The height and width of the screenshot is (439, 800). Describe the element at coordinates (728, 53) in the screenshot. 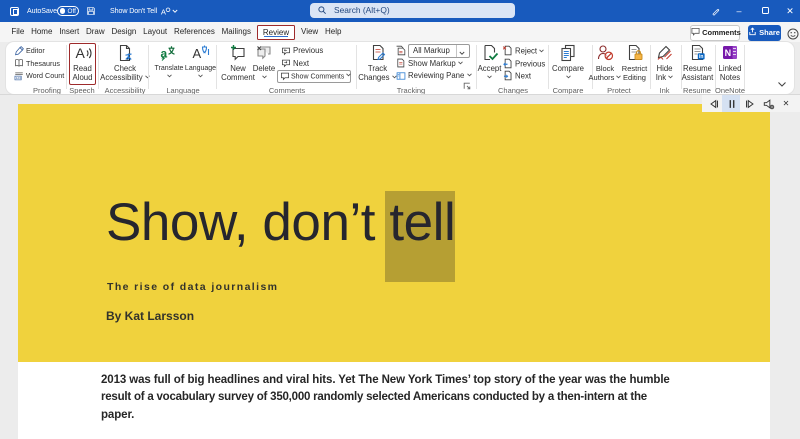

I see `svg-text: N` at that location.